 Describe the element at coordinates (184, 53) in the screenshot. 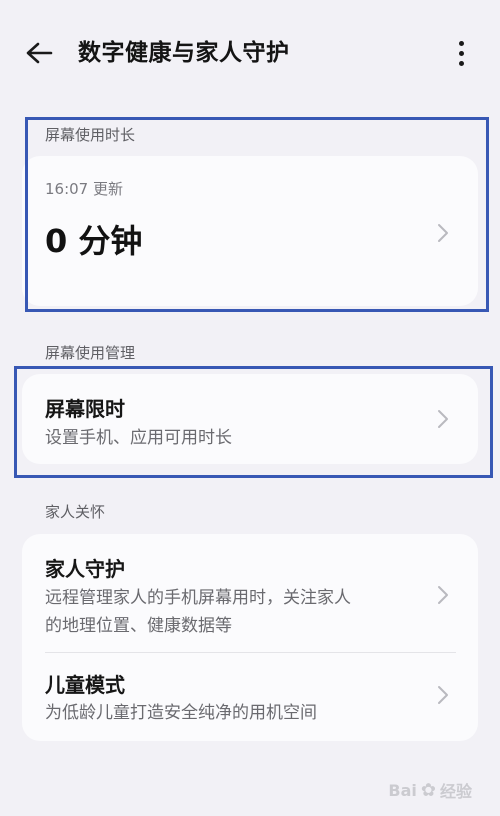

I see `page-title: 数字健康与家人守护` at that location.